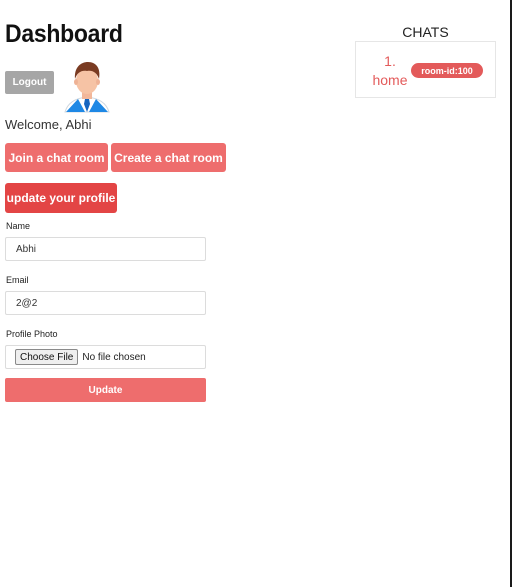 This screenshot has width=514, height=587. Describe the element at coordinates (61, 198) in the screenshot. I see `update-profile-button: update your profile` at that location.